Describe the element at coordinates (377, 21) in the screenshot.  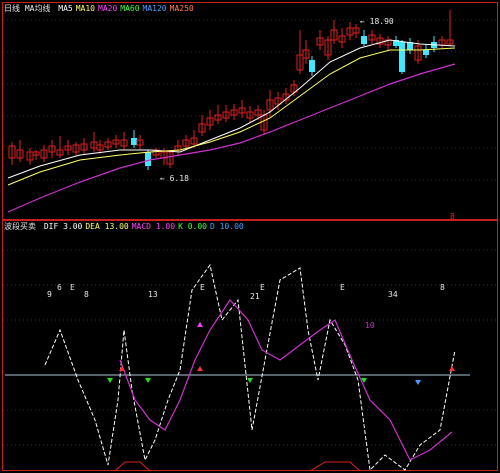
I see `high-price-marker: ← 18.90` at that location.